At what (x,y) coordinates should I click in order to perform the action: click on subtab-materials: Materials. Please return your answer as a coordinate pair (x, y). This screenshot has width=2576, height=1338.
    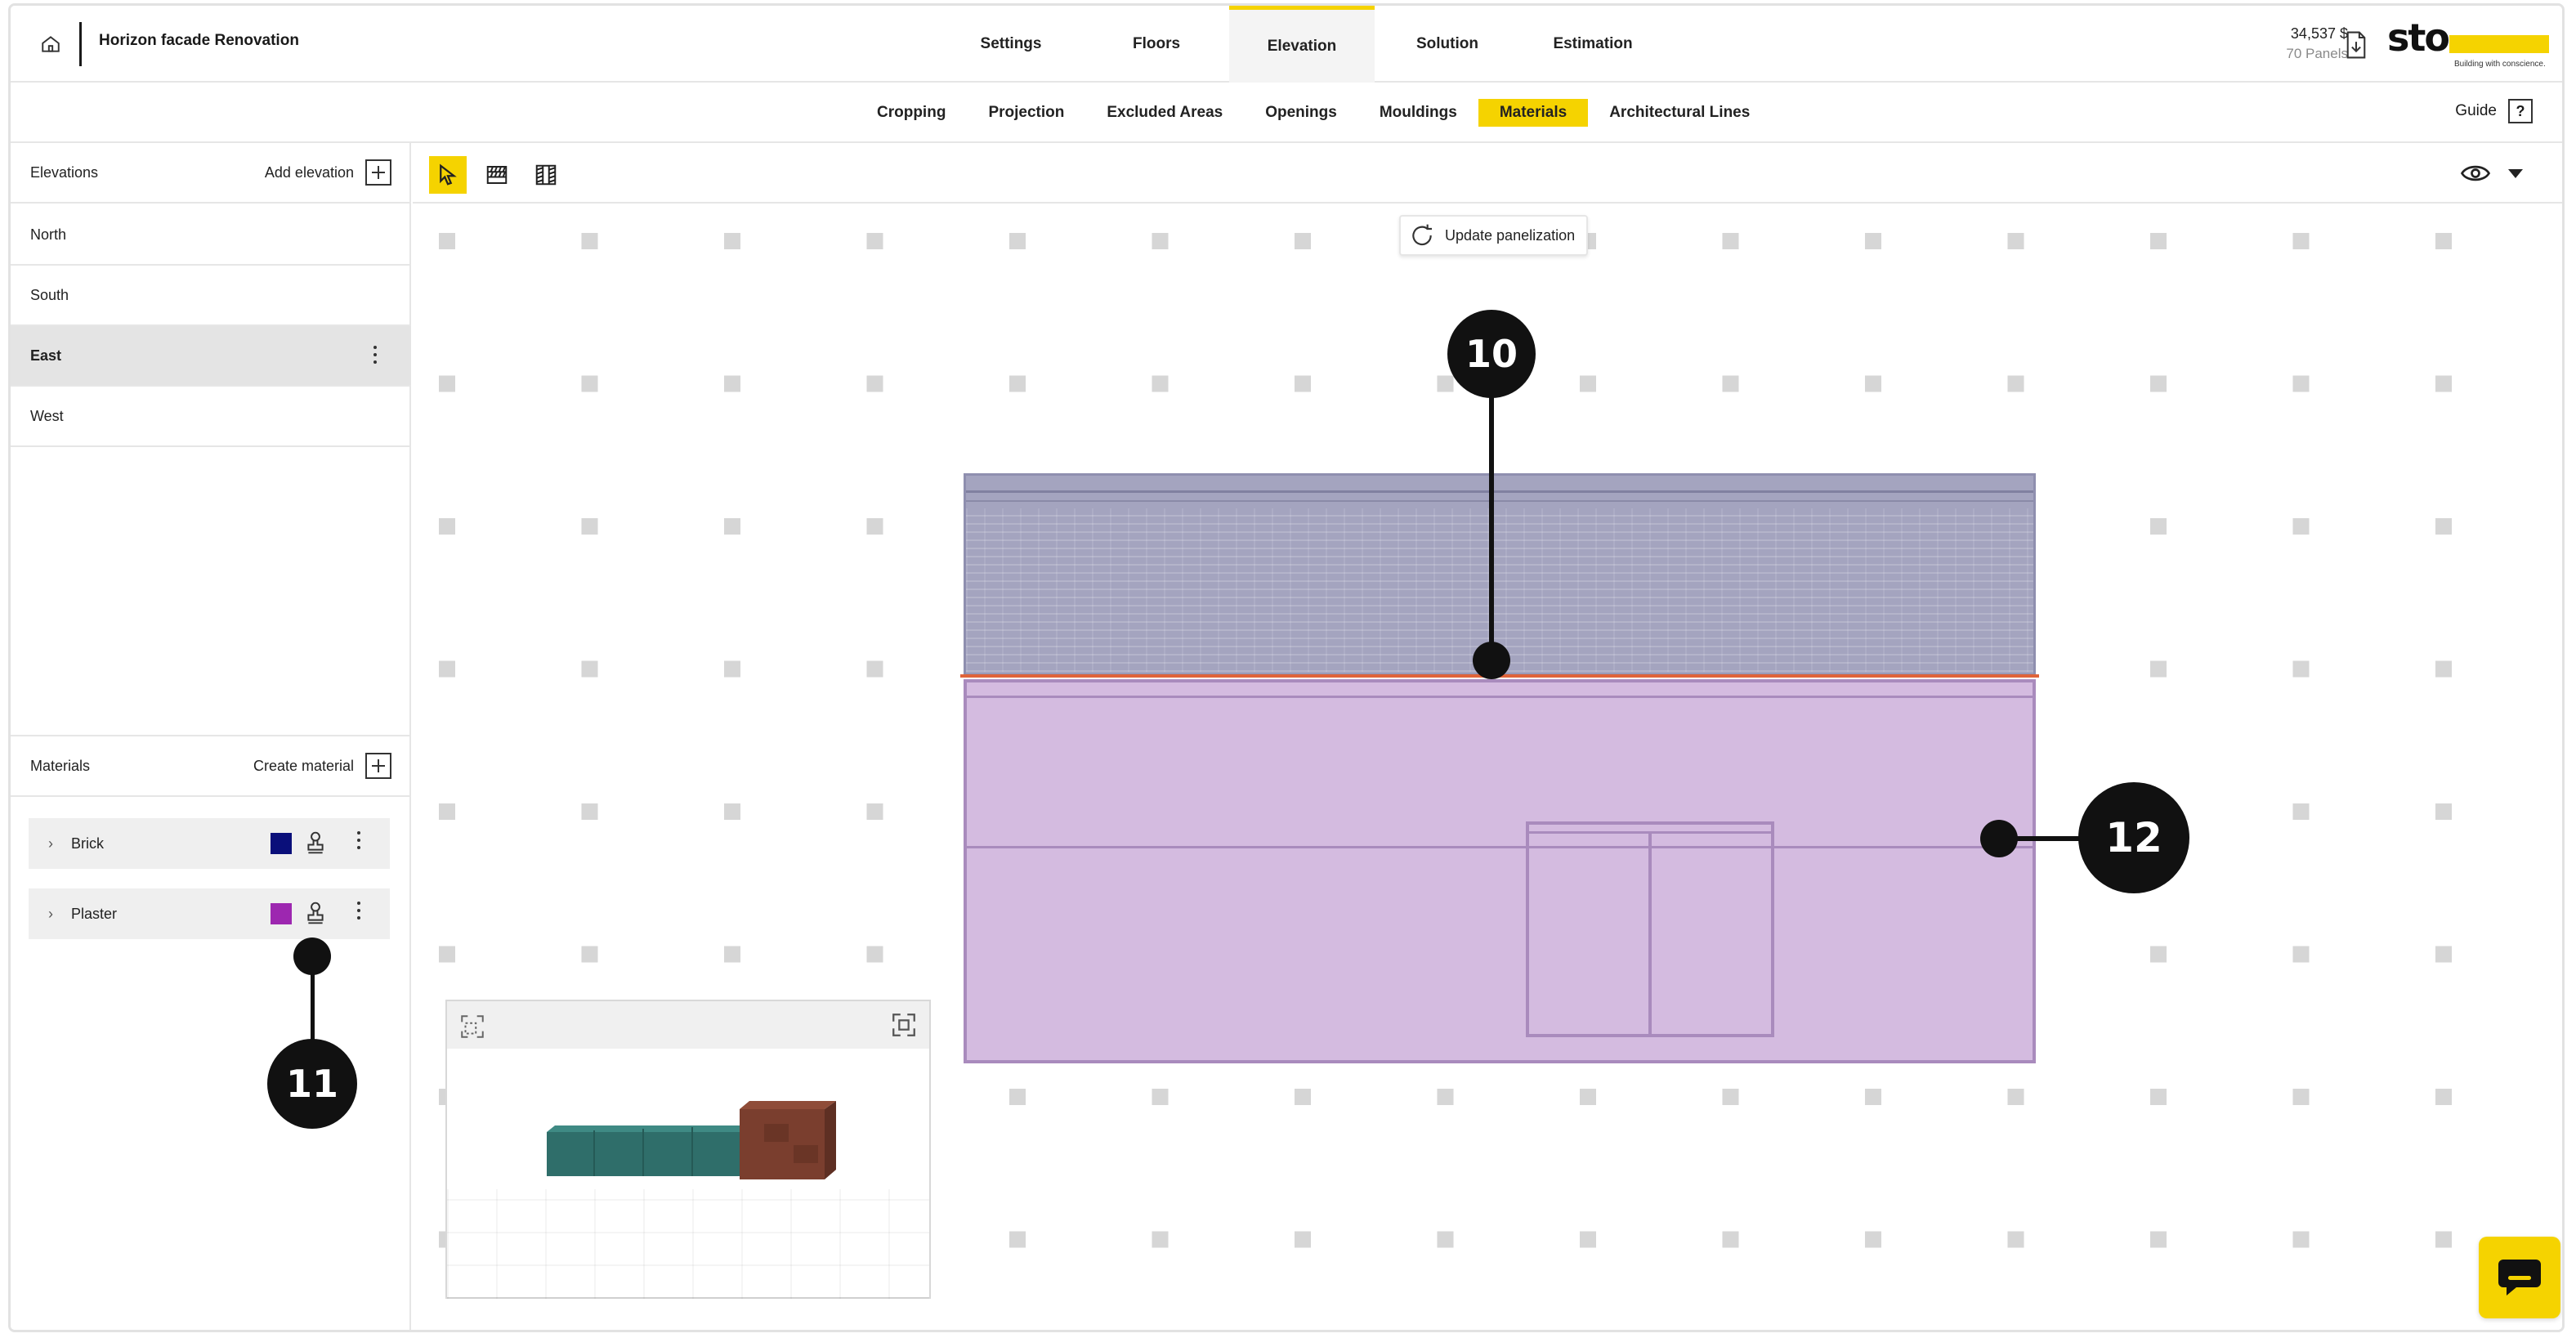
    Looking at the image, I should click on (1533, 113).